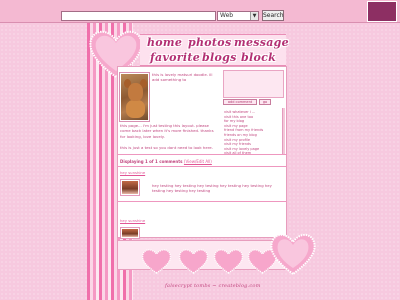  I want to click on add-comment-button: go, so click(265, 102).